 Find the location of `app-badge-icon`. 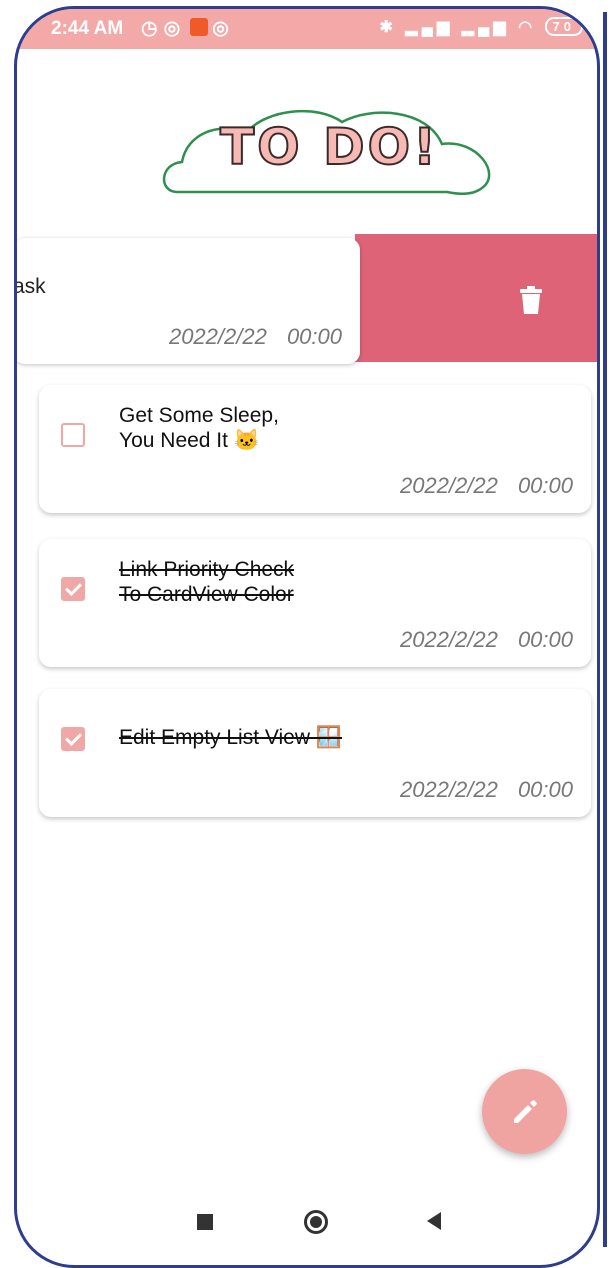

app-badge-icon is located at coordinates (199, 27).